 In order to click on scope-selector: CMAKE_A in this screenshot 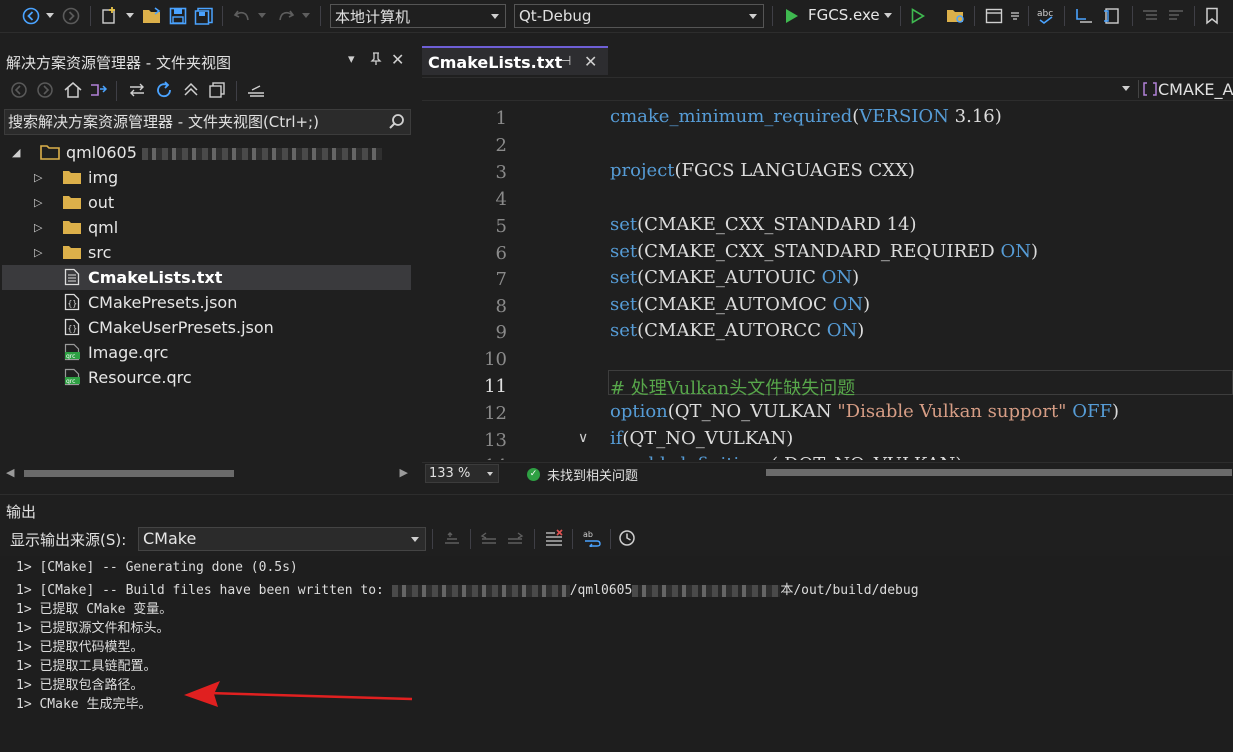, I will do `click(1187, 89)`.